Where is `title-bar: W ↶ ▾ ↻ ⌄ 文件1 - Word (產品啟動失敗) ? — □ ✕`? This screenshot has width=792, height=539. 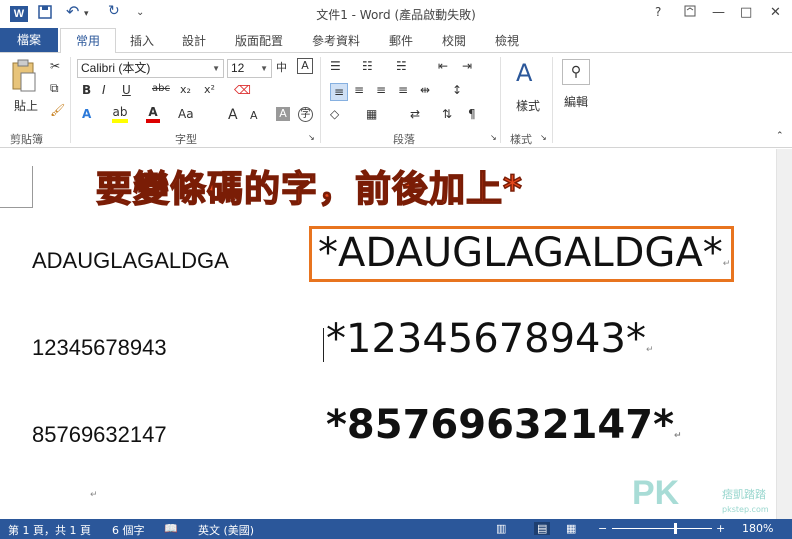 title-bar: W ↶ ▾ ↻ ⌄ 文件1 - Word (產品啟動失敗) ? — □ ✕ is located at coordinates (396, 14).